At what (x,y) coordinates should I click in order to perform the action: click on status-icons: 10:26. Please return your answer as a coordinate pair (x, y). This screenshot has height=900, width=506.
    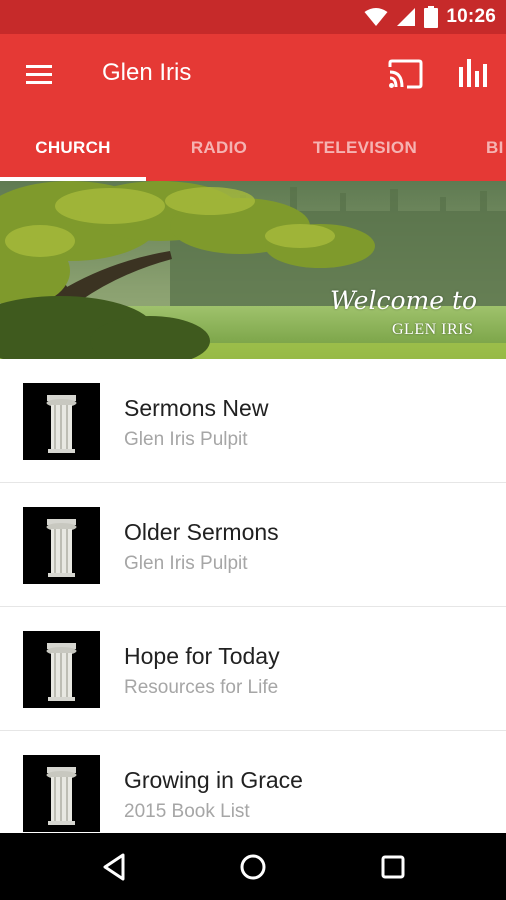
    Looking at the image, I should click on (430, 17).